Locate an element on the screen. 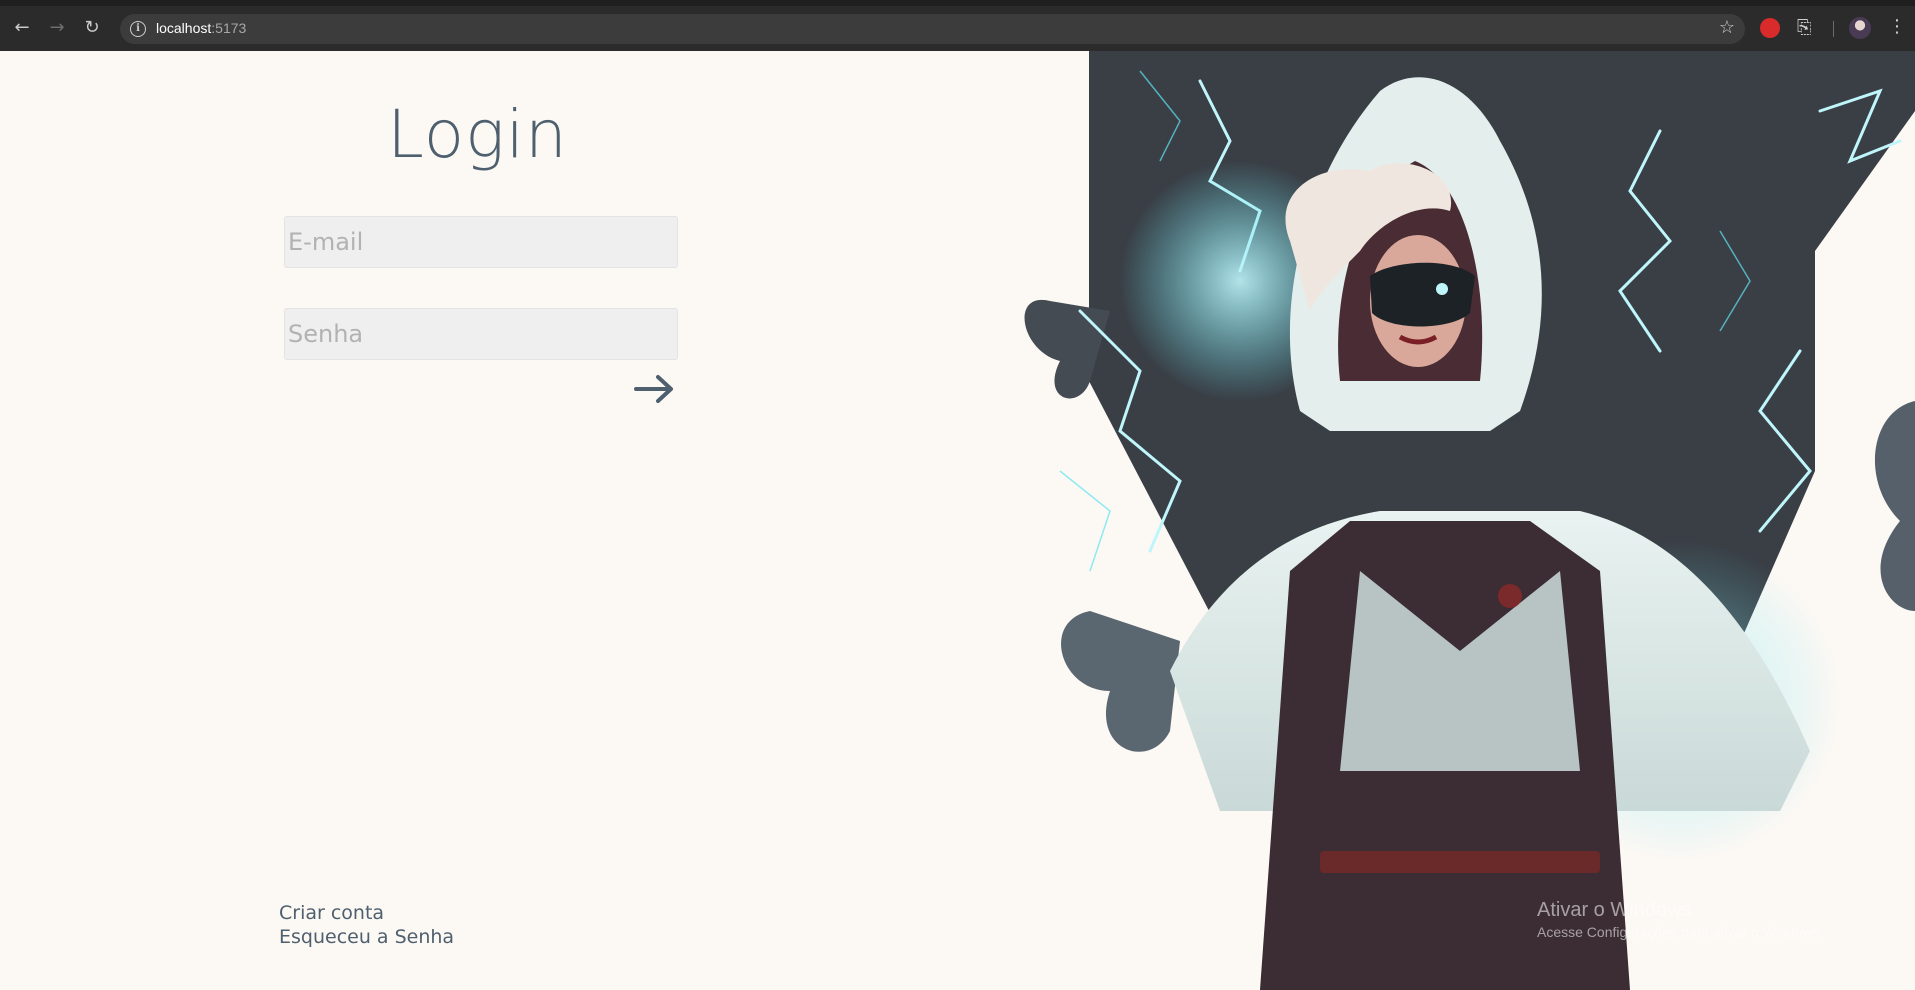 The height and width of the screenshot is (990, 1915). url-port: :5173 is located at coordinates (229, 28).